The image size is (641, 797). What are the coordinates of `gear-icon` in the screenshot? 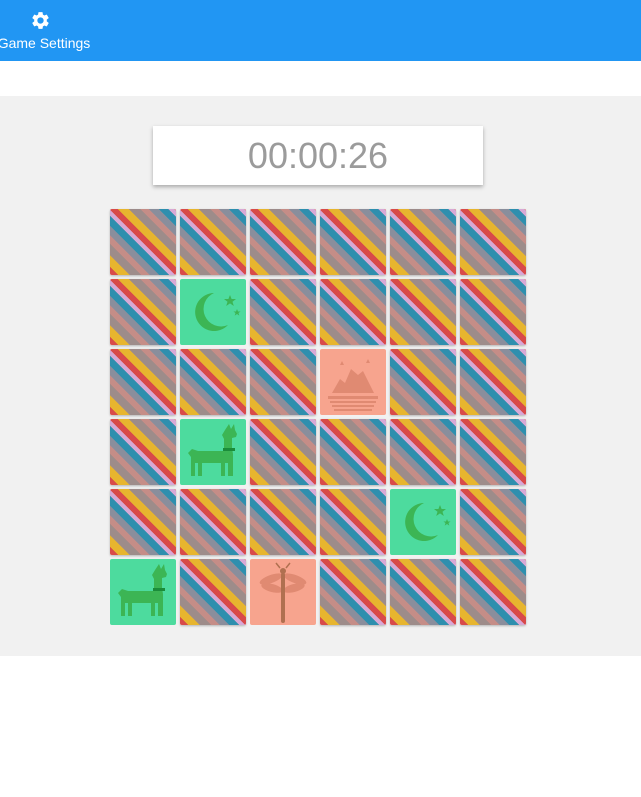 It's located at (40, 20).